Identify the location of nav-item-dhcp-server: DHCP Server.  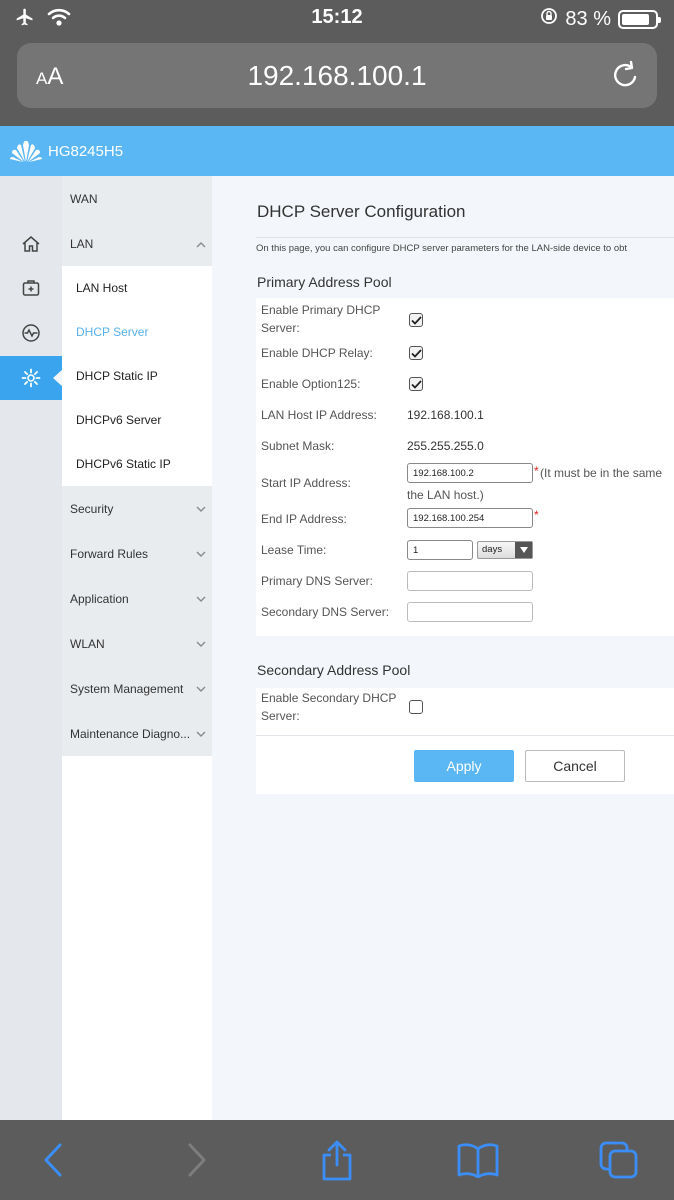
(137, 332).